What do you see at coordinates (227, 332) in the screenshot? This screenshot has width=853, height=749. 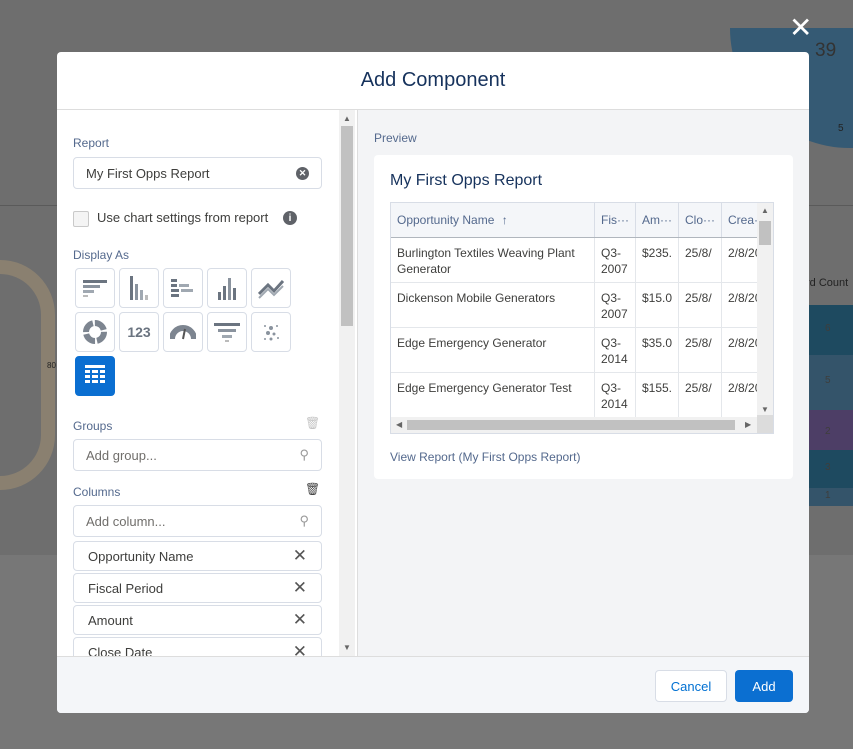 I see `funnel-icon` at bounding box center [227, 332].